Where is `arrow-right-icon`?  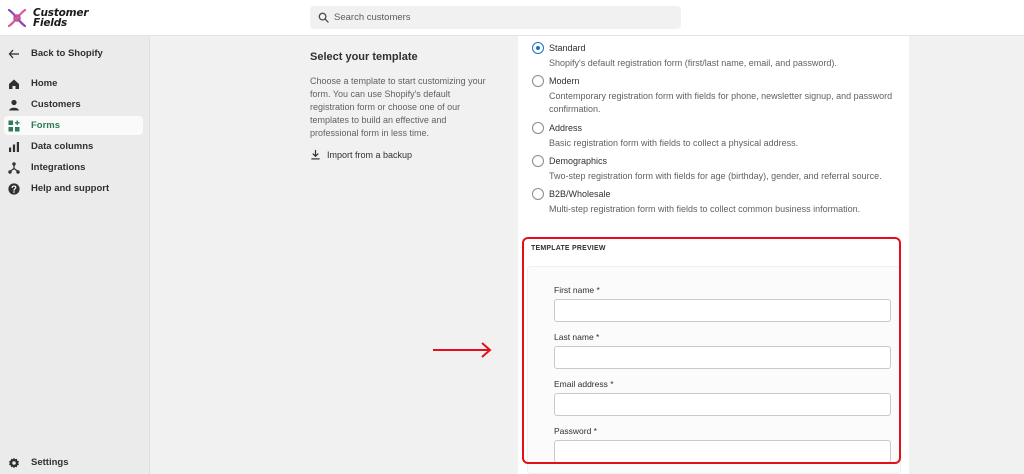 arrow-right-icon is located at coordinates (462, 350).